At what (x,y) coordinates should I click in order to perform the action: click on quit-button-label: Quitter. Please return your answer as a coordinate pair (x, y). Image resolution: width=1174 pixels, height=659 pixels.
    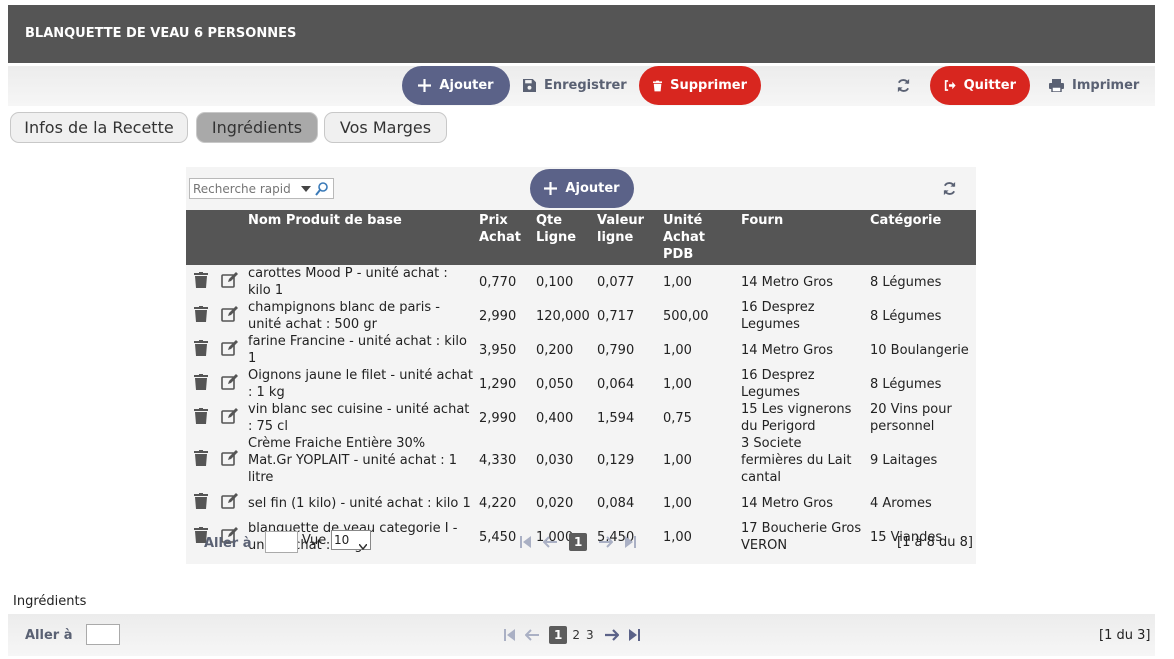
    Looking at the image, I should click on (989, 85).